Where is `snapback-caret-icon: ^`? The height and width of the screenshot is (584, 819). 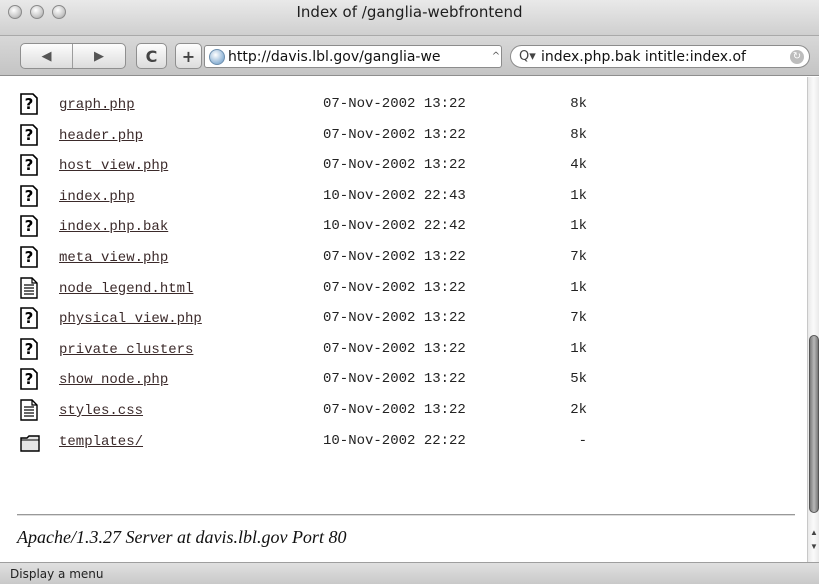 snapback-caret-icon: ^ is located at coordinates (496, 56).